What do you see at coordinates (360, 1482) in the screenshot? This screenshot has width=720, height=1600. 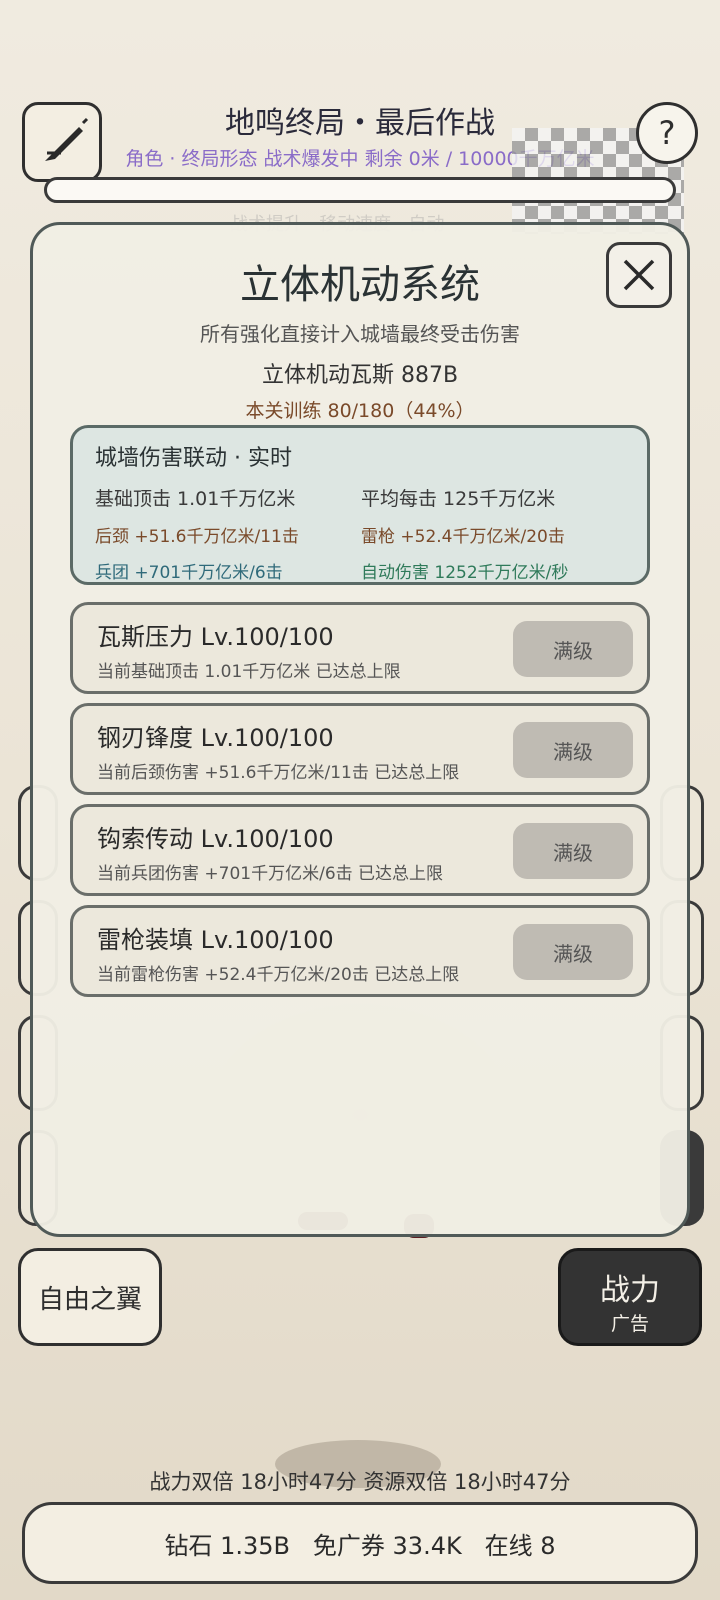 I see `double-boost-status: 战力双倍 18小时47分 资源双倍 18小时47分` at bounding box center [360, 1482].